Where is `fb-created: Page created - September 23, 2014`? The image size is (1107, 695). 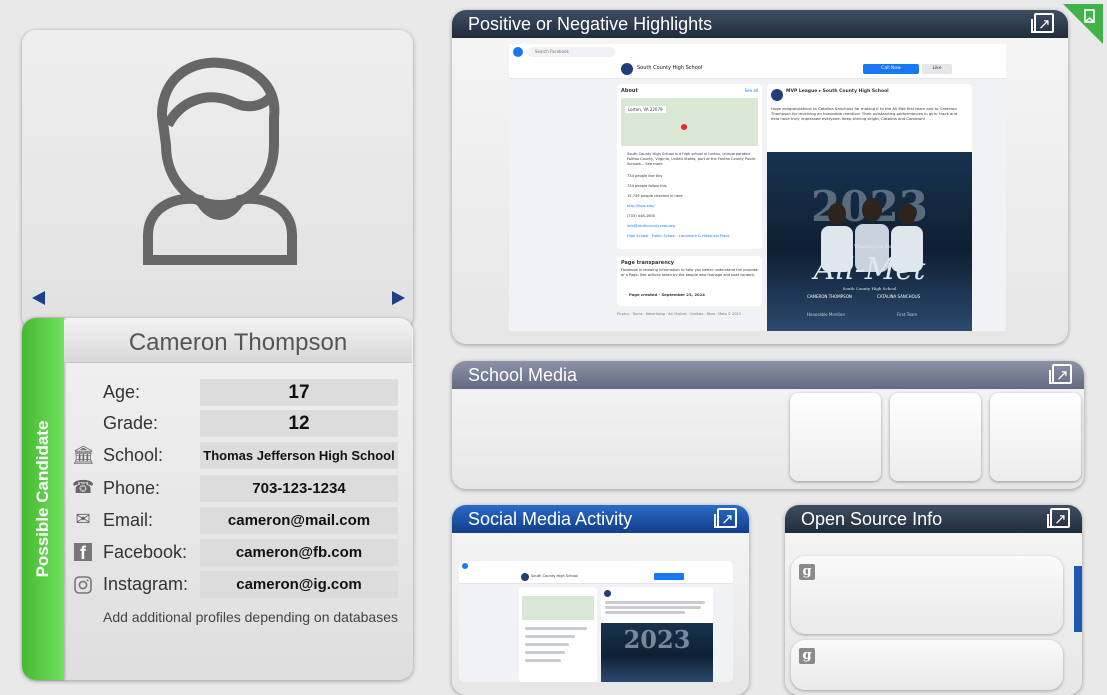
fb-created: Page created - September 23, 2014 is located at coordinates (667, 294).